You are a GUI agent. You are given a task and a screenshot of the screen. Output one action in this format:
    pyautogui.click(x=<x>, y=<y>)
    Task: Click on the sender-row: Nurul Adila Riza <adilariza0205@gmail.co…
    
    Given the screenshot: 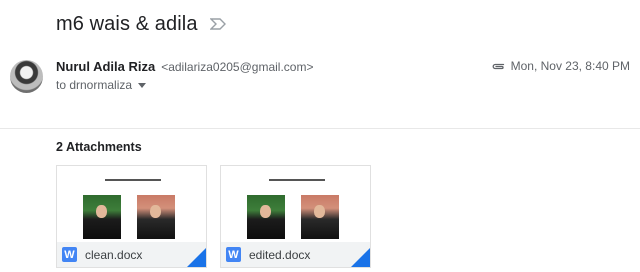 What is the action you would take?
    pyautogui.click(x=184, y=66)
    